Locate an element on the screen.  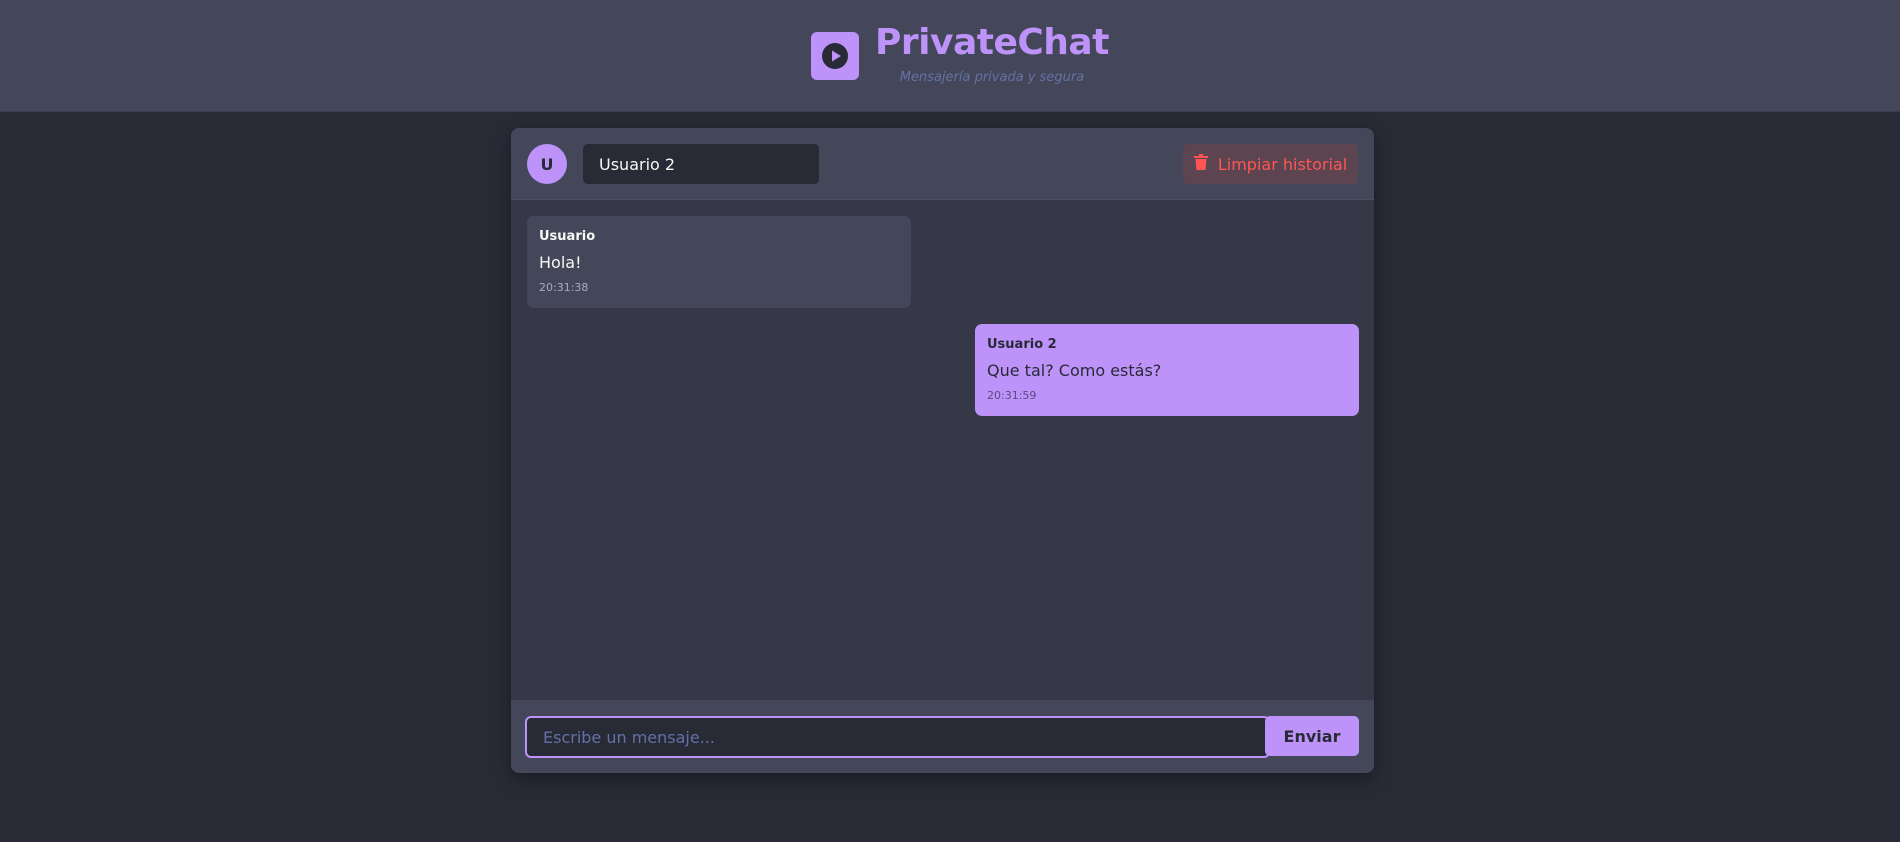
message-input is located at coordinates (897, 737).